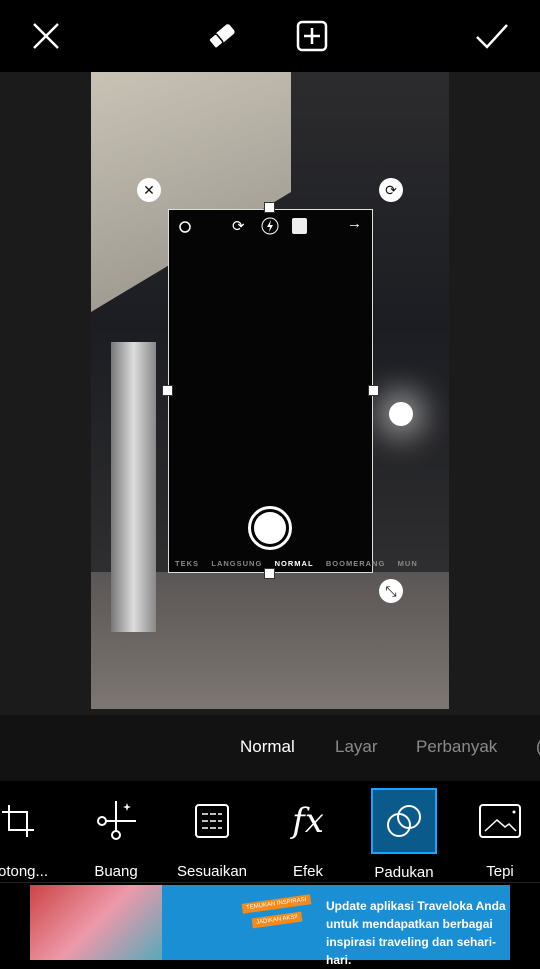  I want to click on scale-button: ⤡, so click(391, 591).